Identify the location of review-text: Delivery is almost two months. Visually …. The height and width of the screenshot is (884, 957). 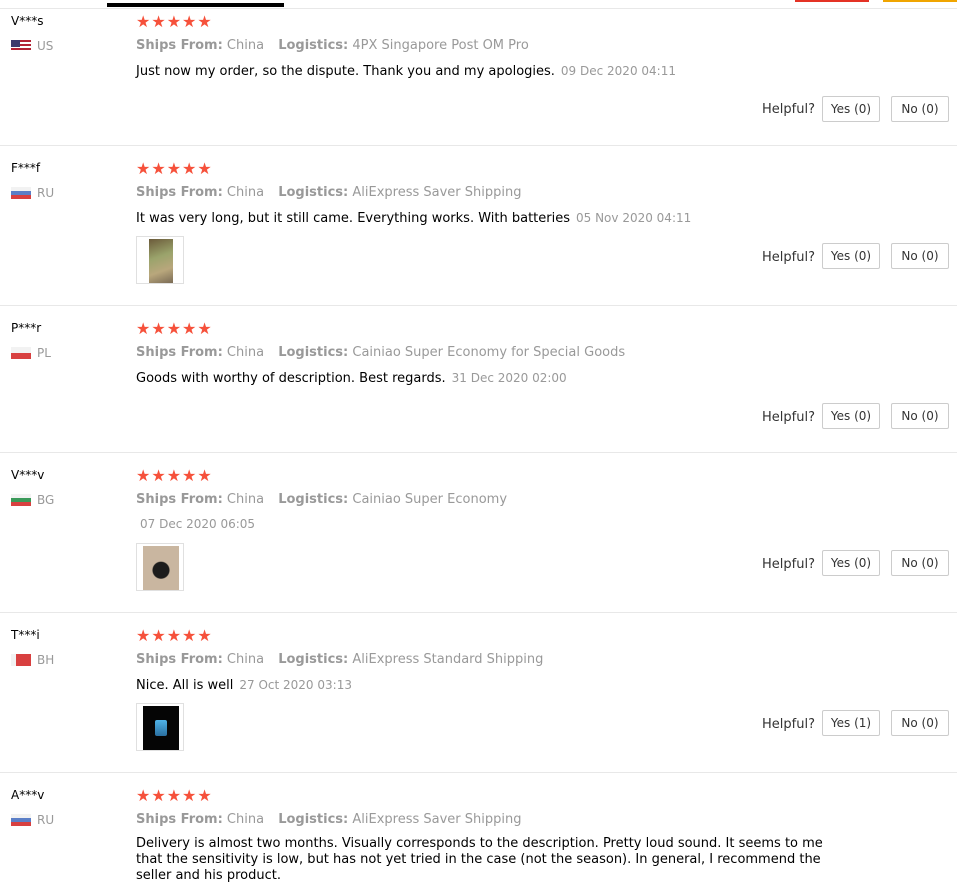
(493, 860).